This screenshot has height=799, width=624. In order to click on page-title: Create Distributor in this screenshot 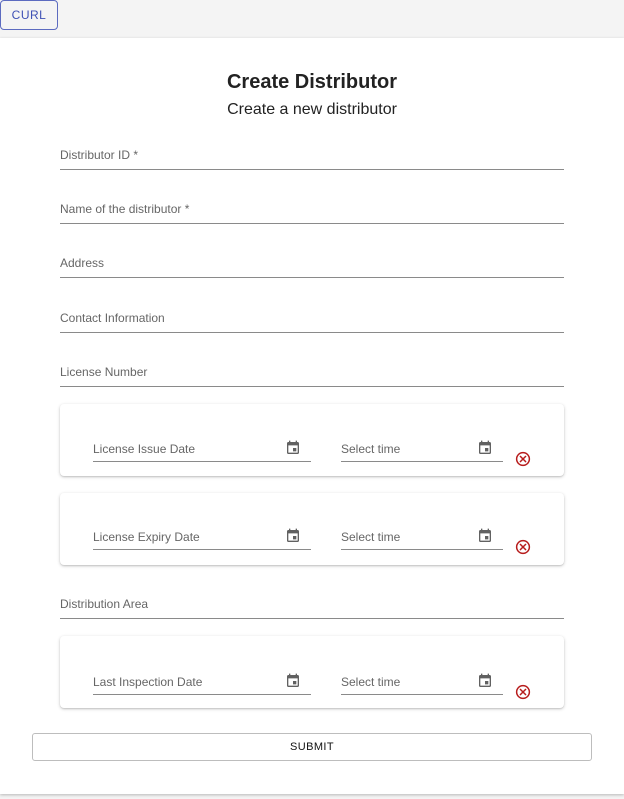, I will do `click(312, 82)`.